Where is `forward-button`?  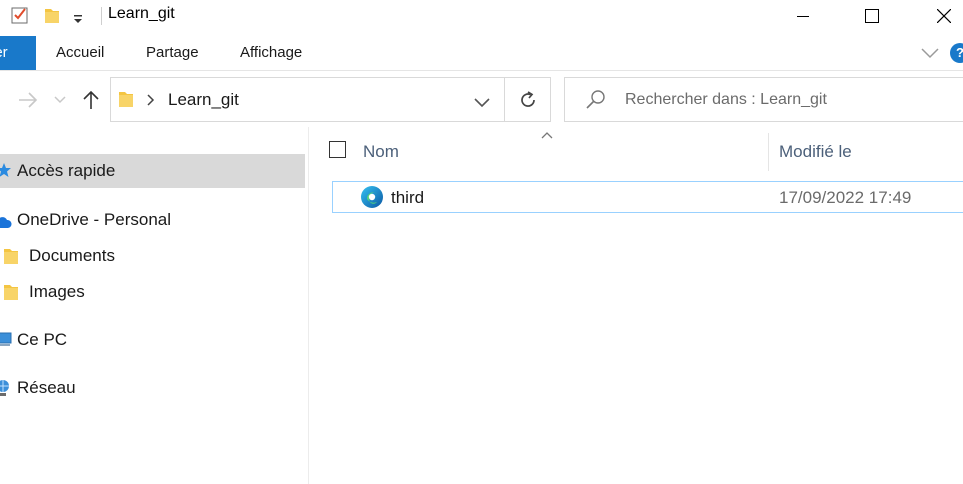
forward-button is located at coordinates (28, 100).